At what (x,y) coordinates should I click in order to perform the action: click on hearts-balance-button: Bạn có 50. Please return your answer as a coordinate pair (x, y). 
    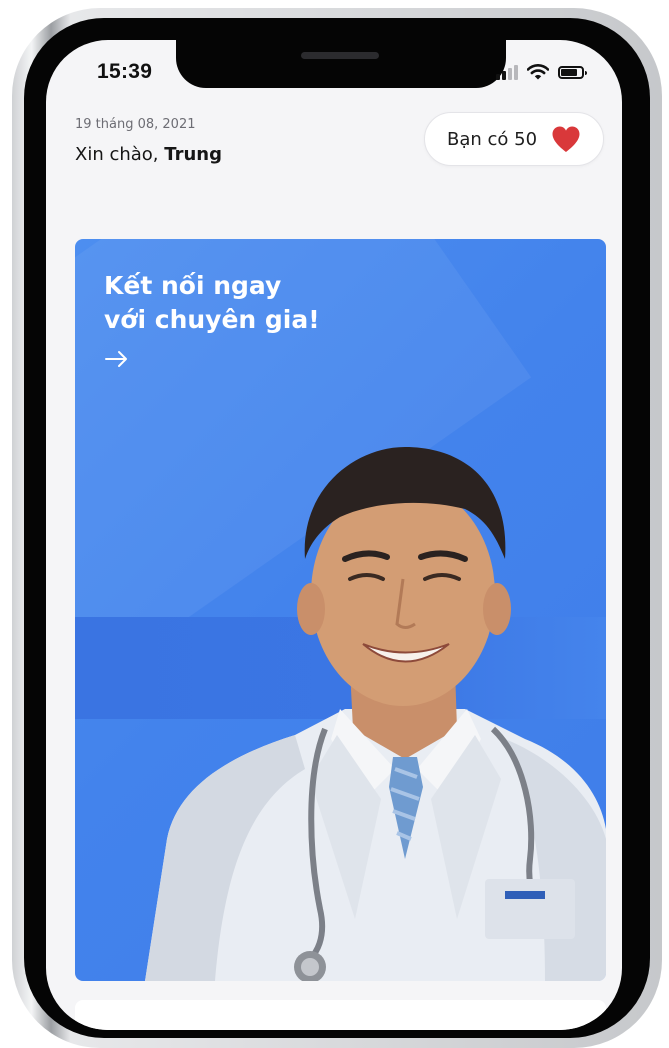
    Looking at the image, I should click on (514, 139).